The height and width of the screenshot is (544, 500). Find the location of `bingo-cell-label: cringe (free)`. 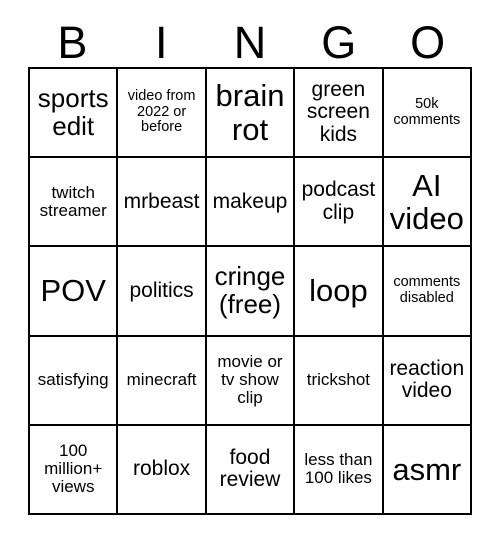

bingo-cell-label: cringe (free) is located at coordinates (250, 290).